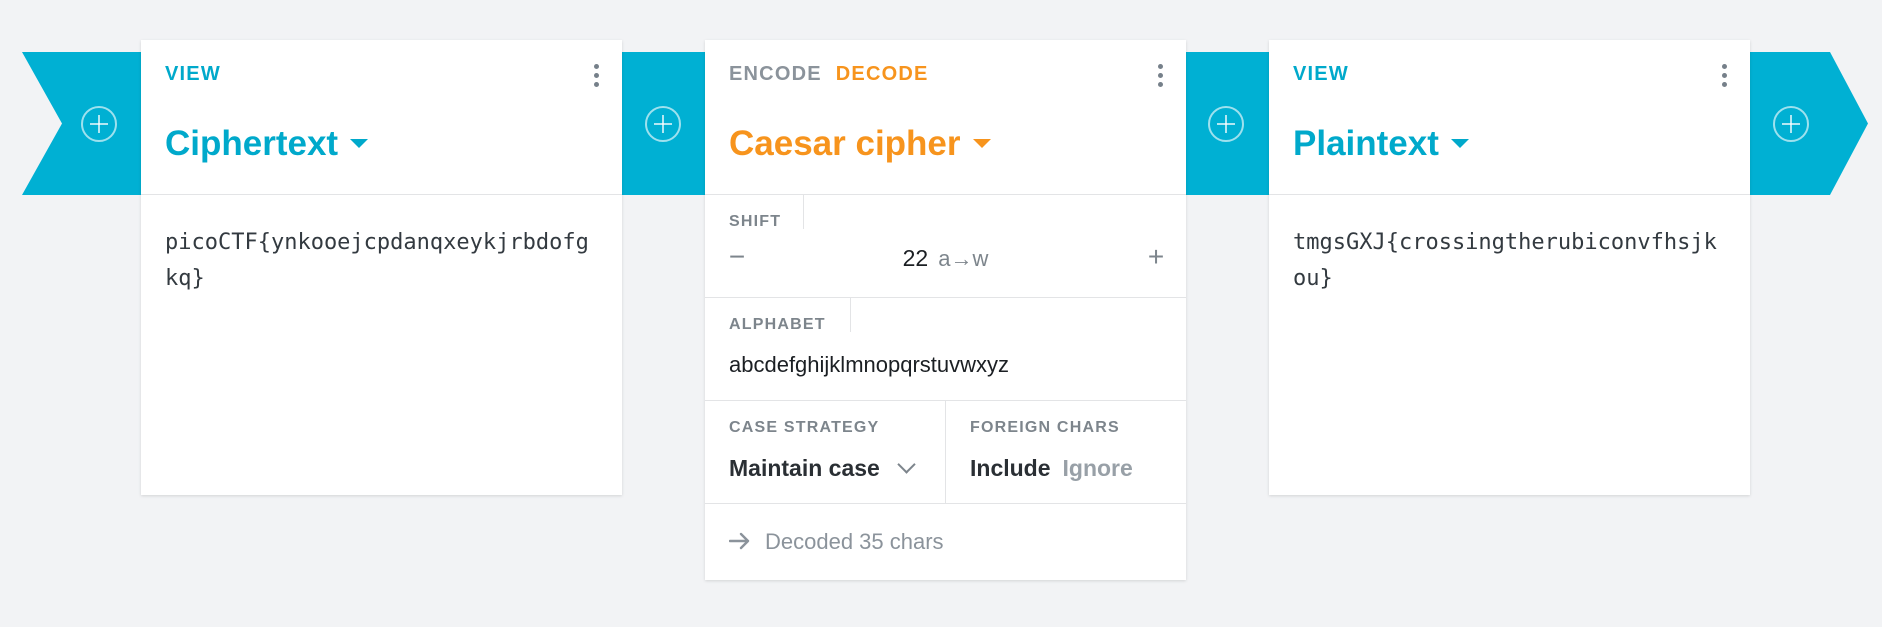 The height and width of the screenshot is (627, 1882). I want to click on card-title: Ciphertext, so click(252, 143).